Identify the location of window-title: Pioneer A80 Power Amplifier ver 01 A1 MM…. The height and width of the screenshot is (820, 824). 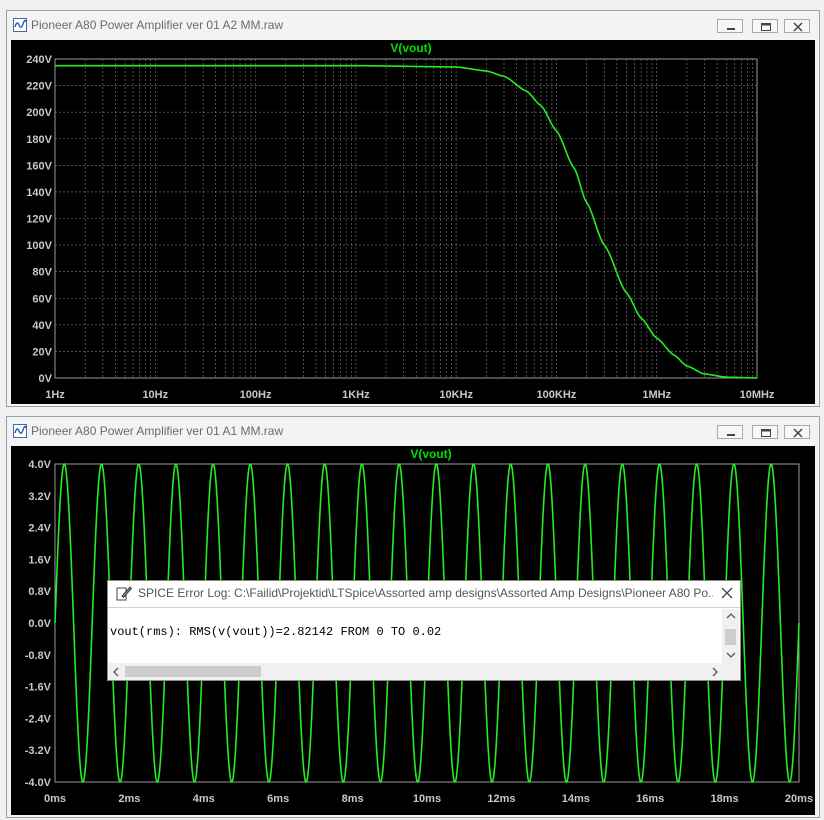
(157, 431).